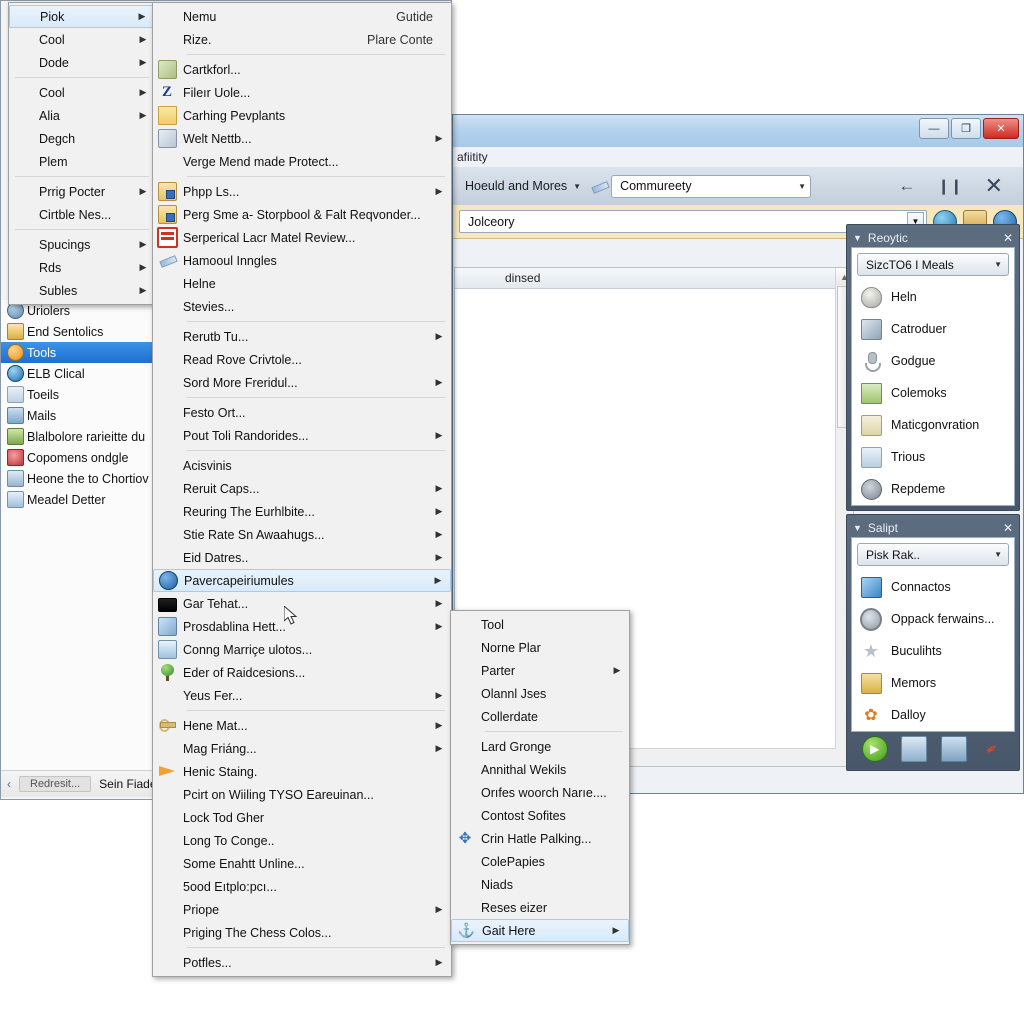 The height and width of the screenshot is (1024, 1024). What do you see at coordinates (738, 131) in the screenshot?
I see `right-window-titlebar: — ❐ ✕` at bounding box center [738, 131].